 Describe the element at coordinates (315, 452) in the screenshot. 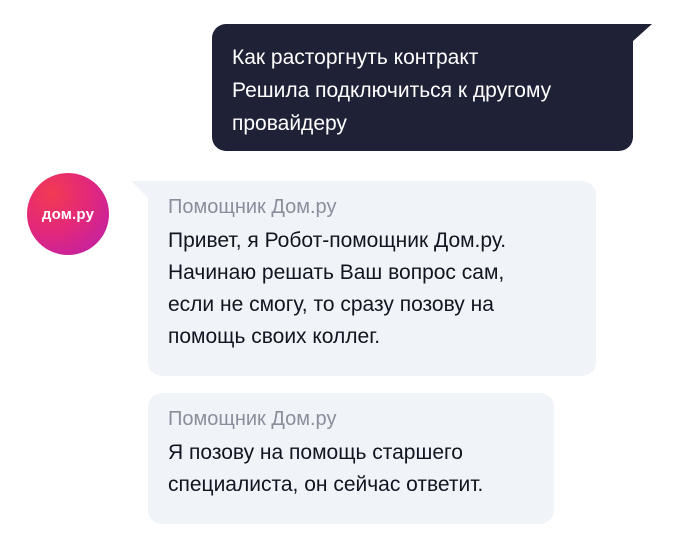

I see `bot-message-line: Я позову на помощь старшего` at that location.